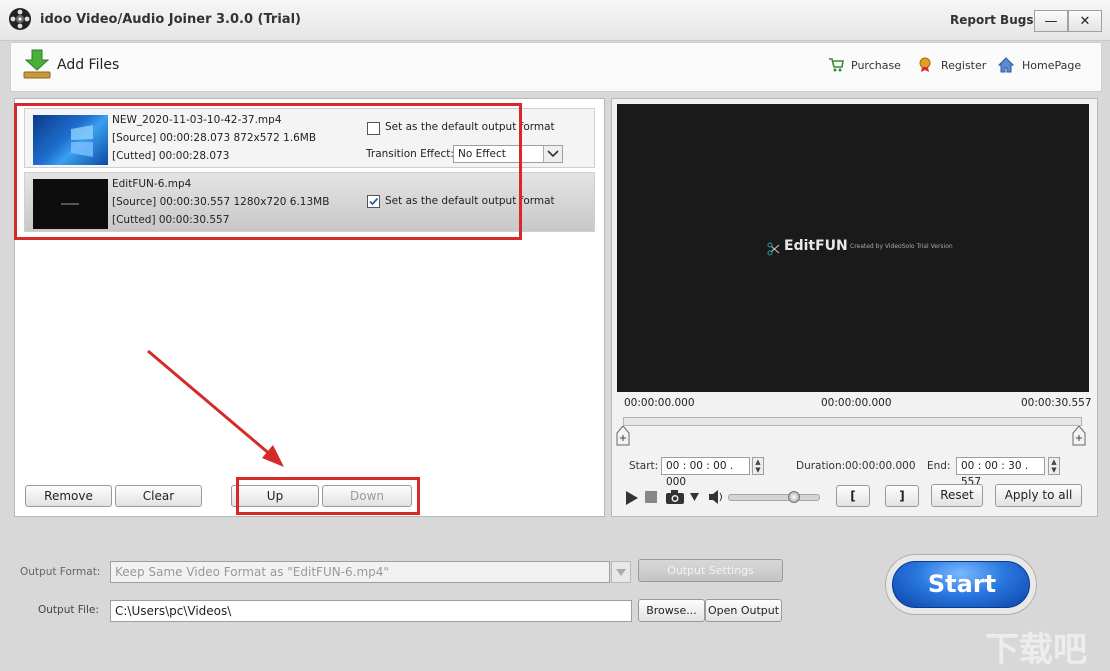 This screenshot has width=1110, height=671. Describe the element at coordinates (1056, 403) in the screenshot. I see `timeline-end-time: 00:00:30.557` at that location.